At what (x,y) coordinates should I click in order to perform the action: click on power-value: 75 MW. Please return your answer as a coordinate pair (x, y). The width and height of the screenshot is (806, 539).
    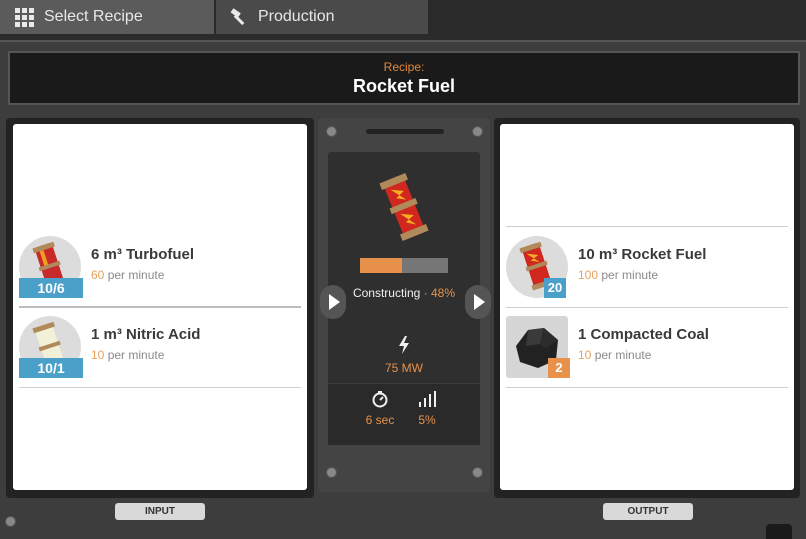
    Looking at the image, I should click on (403, 368).